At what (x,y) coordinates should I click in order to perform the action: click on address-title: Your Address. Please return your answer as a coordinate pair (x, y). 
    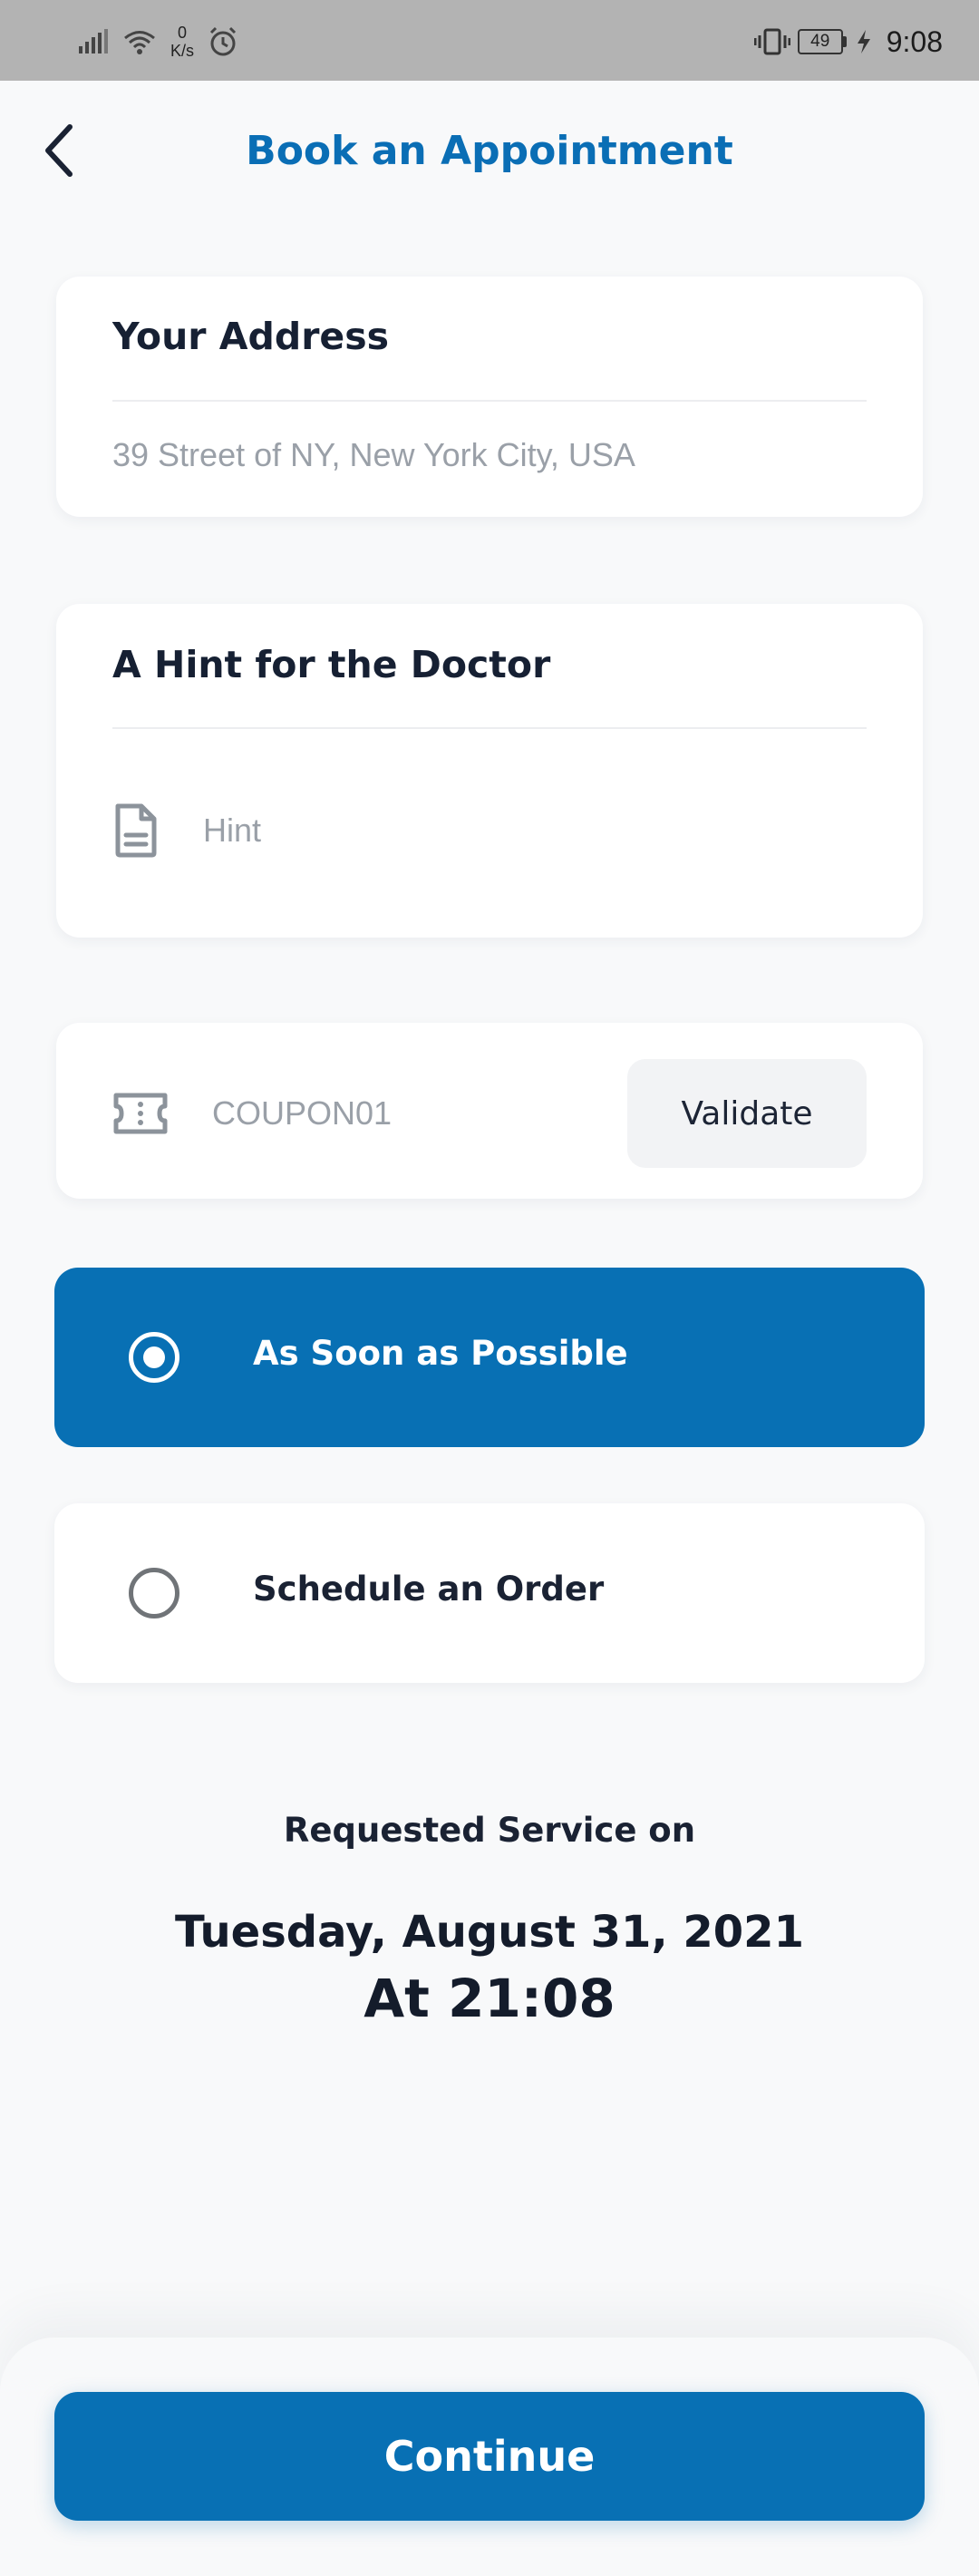
    Looking at the image, I should click on (251, 336).